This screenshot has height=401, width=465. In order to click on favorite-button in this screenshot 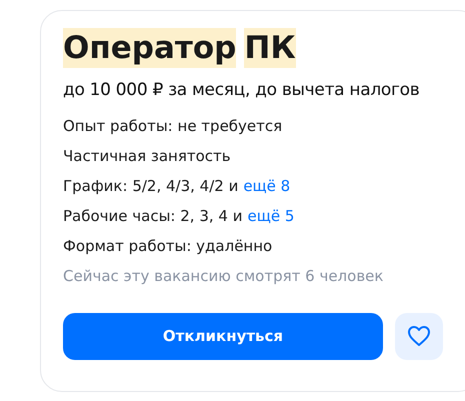, I will do `click(419, 336)`.